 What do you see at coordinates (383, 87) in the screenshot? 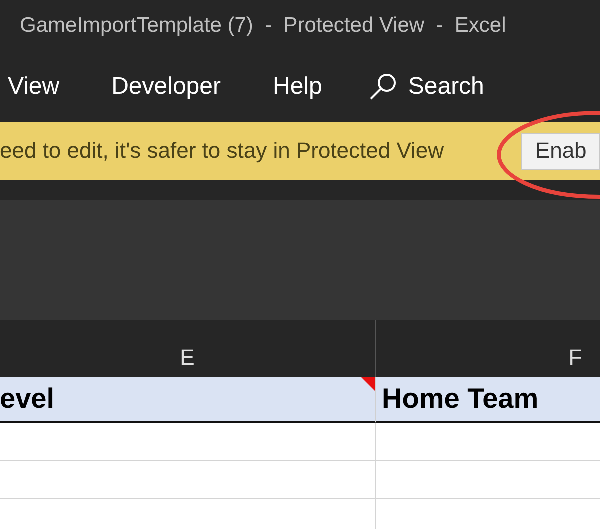
I see `search-icon` at bounding box center [383, 87].